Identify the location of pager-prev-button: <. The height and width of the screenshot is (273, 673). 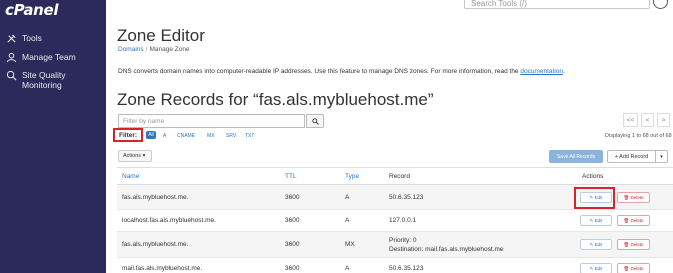
(647, 120).